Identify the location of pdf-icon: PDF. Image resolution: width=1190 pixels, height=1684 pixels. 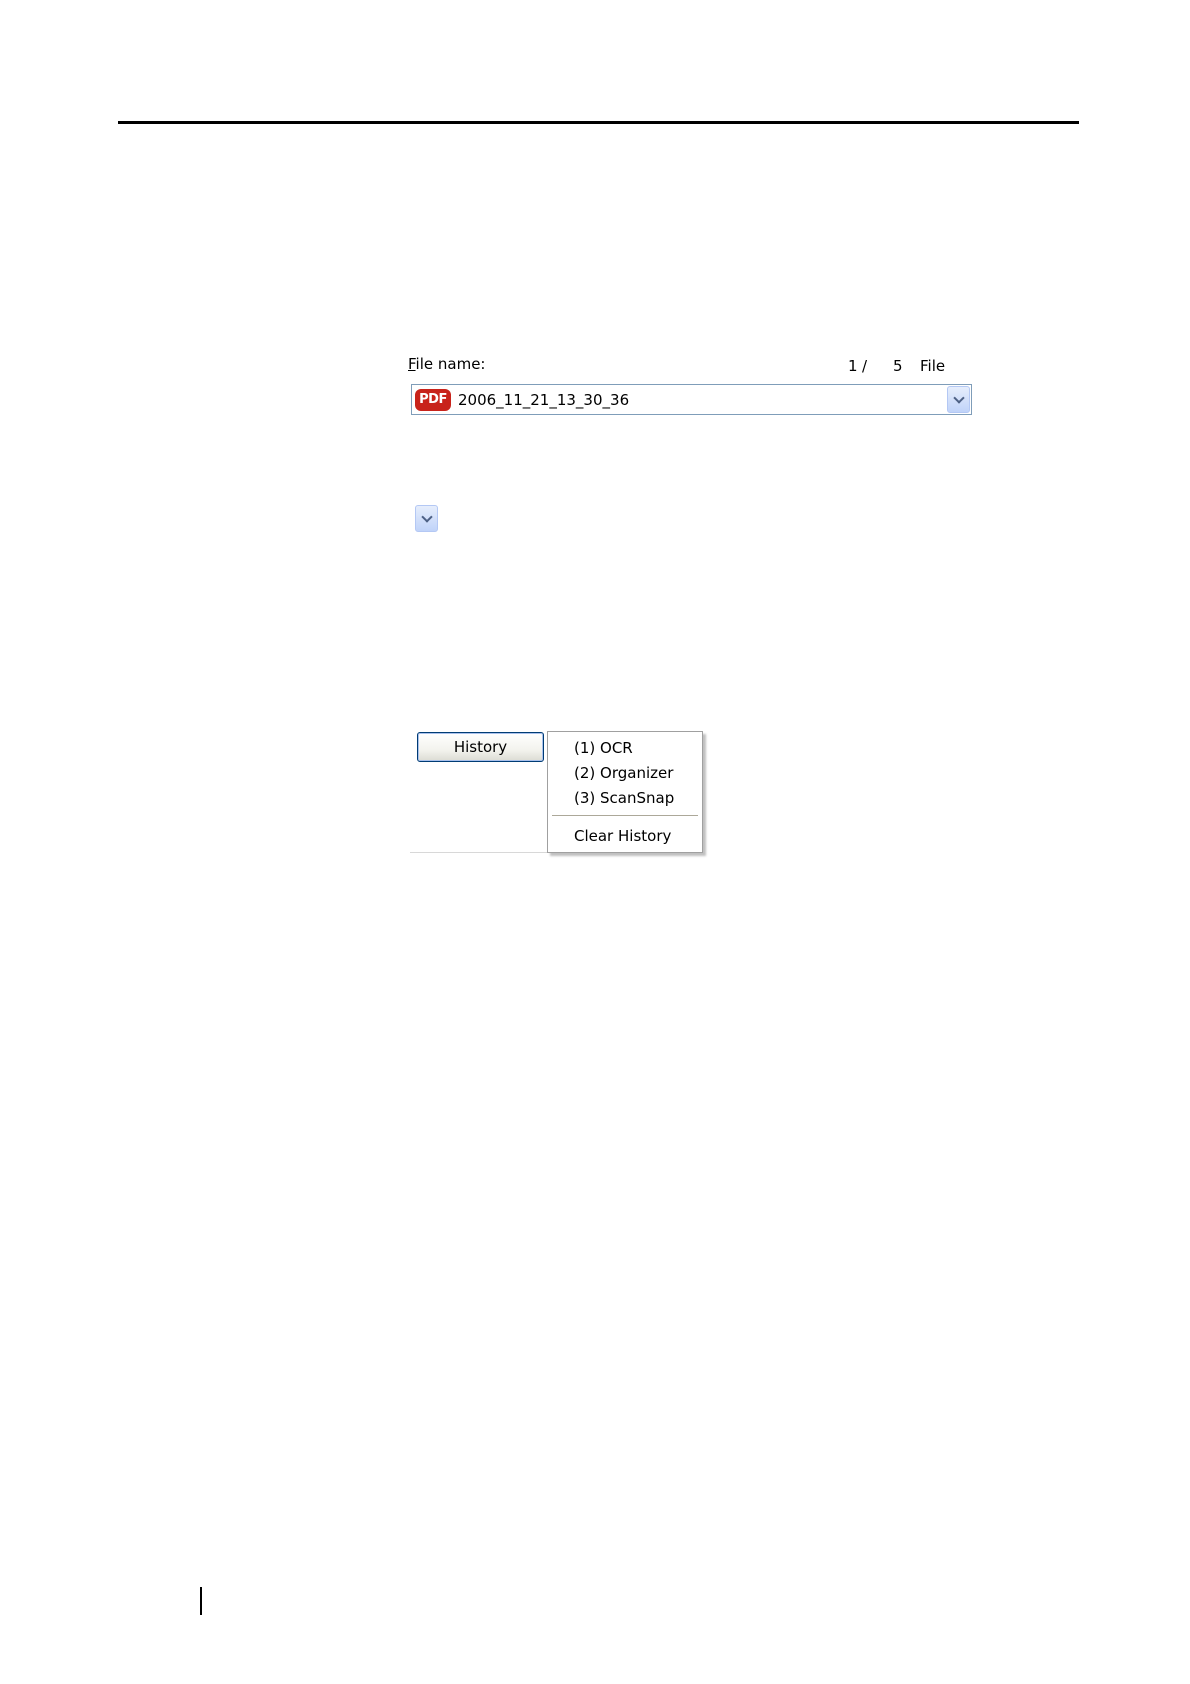
(433, 400).